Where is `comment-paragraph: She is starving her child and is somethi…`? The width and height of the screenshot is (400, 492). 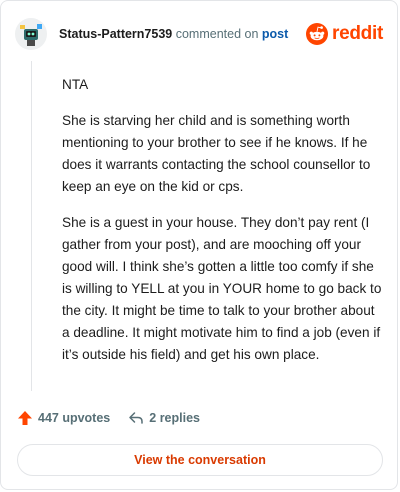
comment-paragraph: She is starving her child and is somethi… is located at coordinates (216, 153).